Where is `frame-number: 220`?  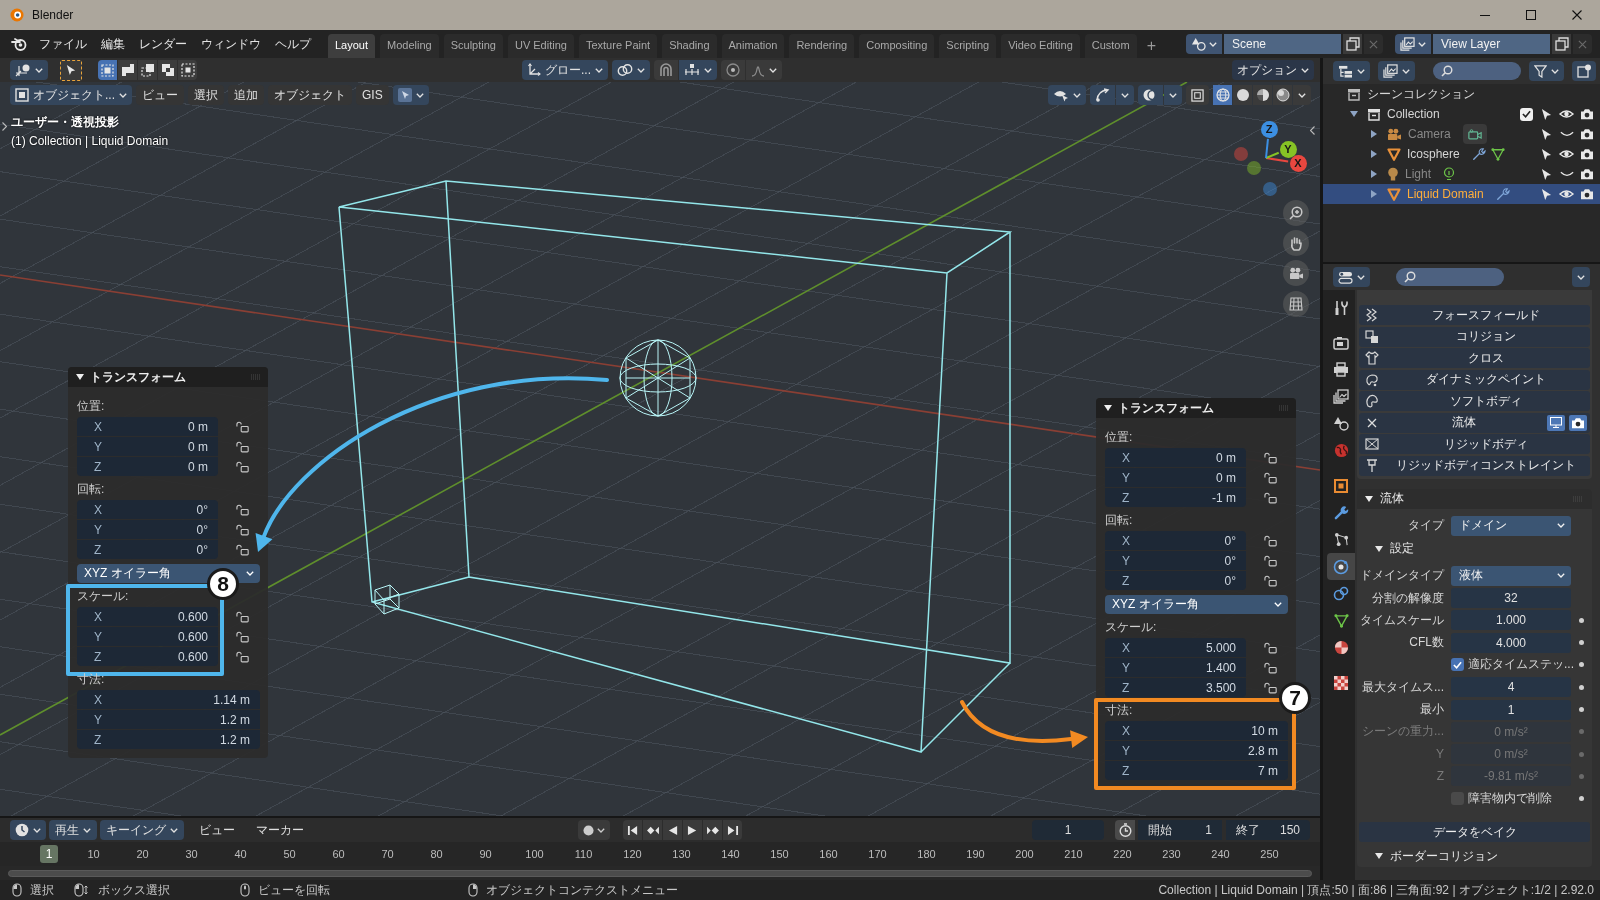
frame-number: 220 is located at coordinates (1122, 854).